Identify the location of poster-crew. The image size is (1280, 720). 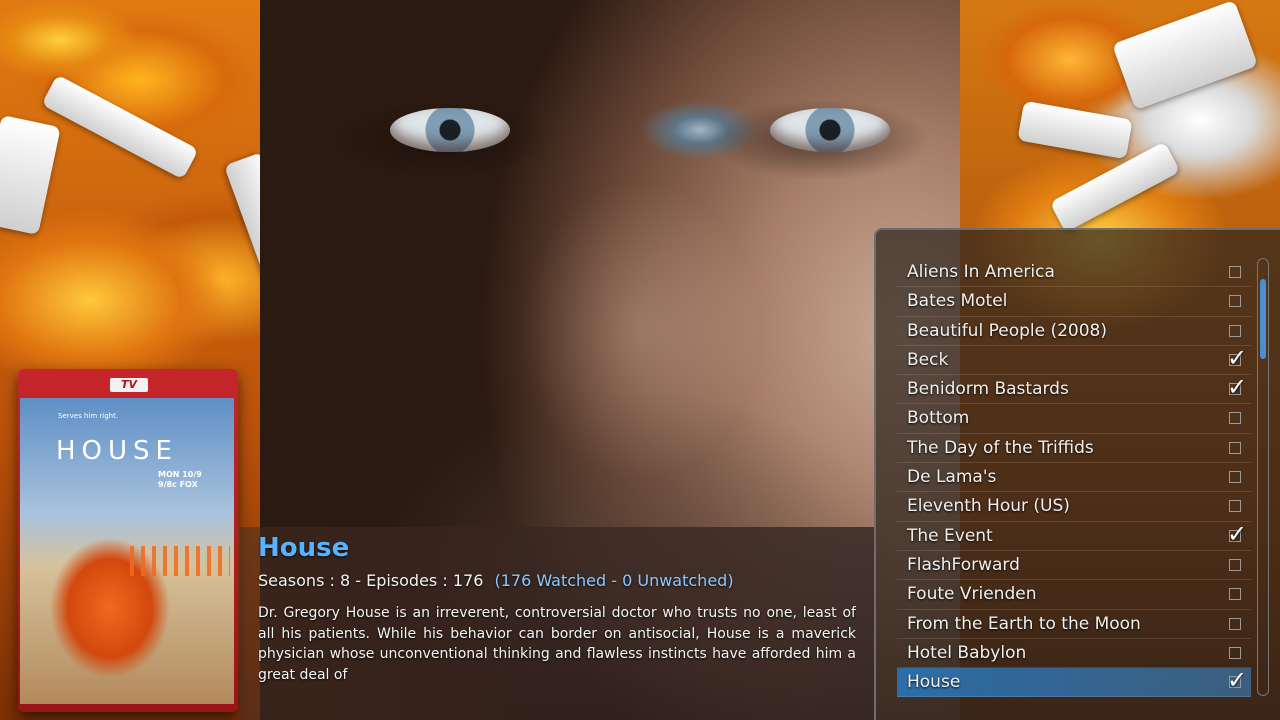
(180, 561).